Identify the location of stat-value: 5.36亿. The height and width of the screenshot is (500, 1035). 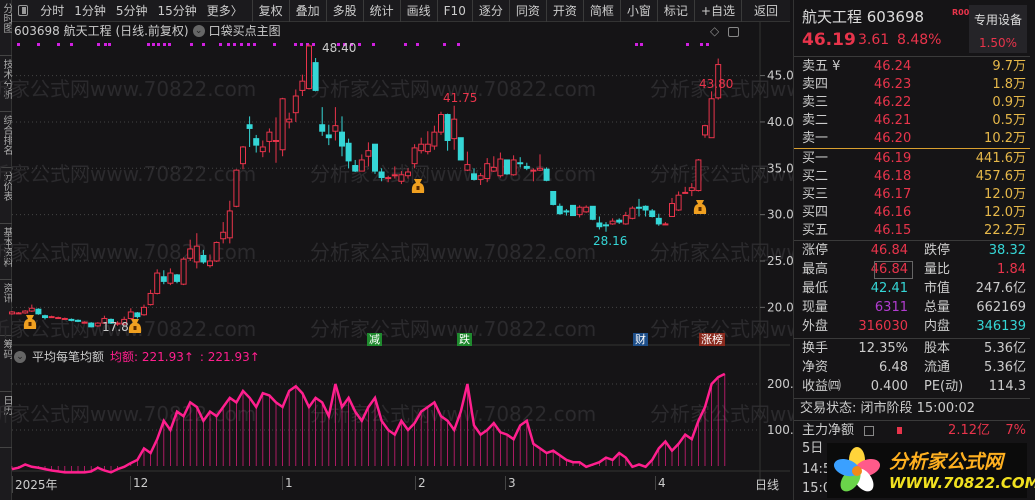
(1005, 348).